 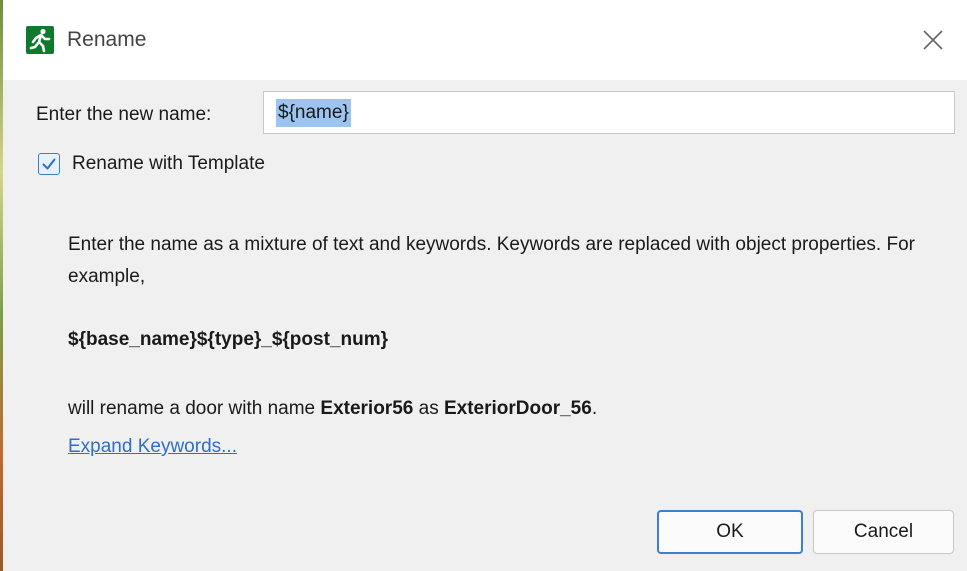 I want to click on rename-with-template-checkbox: Rename with Template, so click(x=151, y=164).